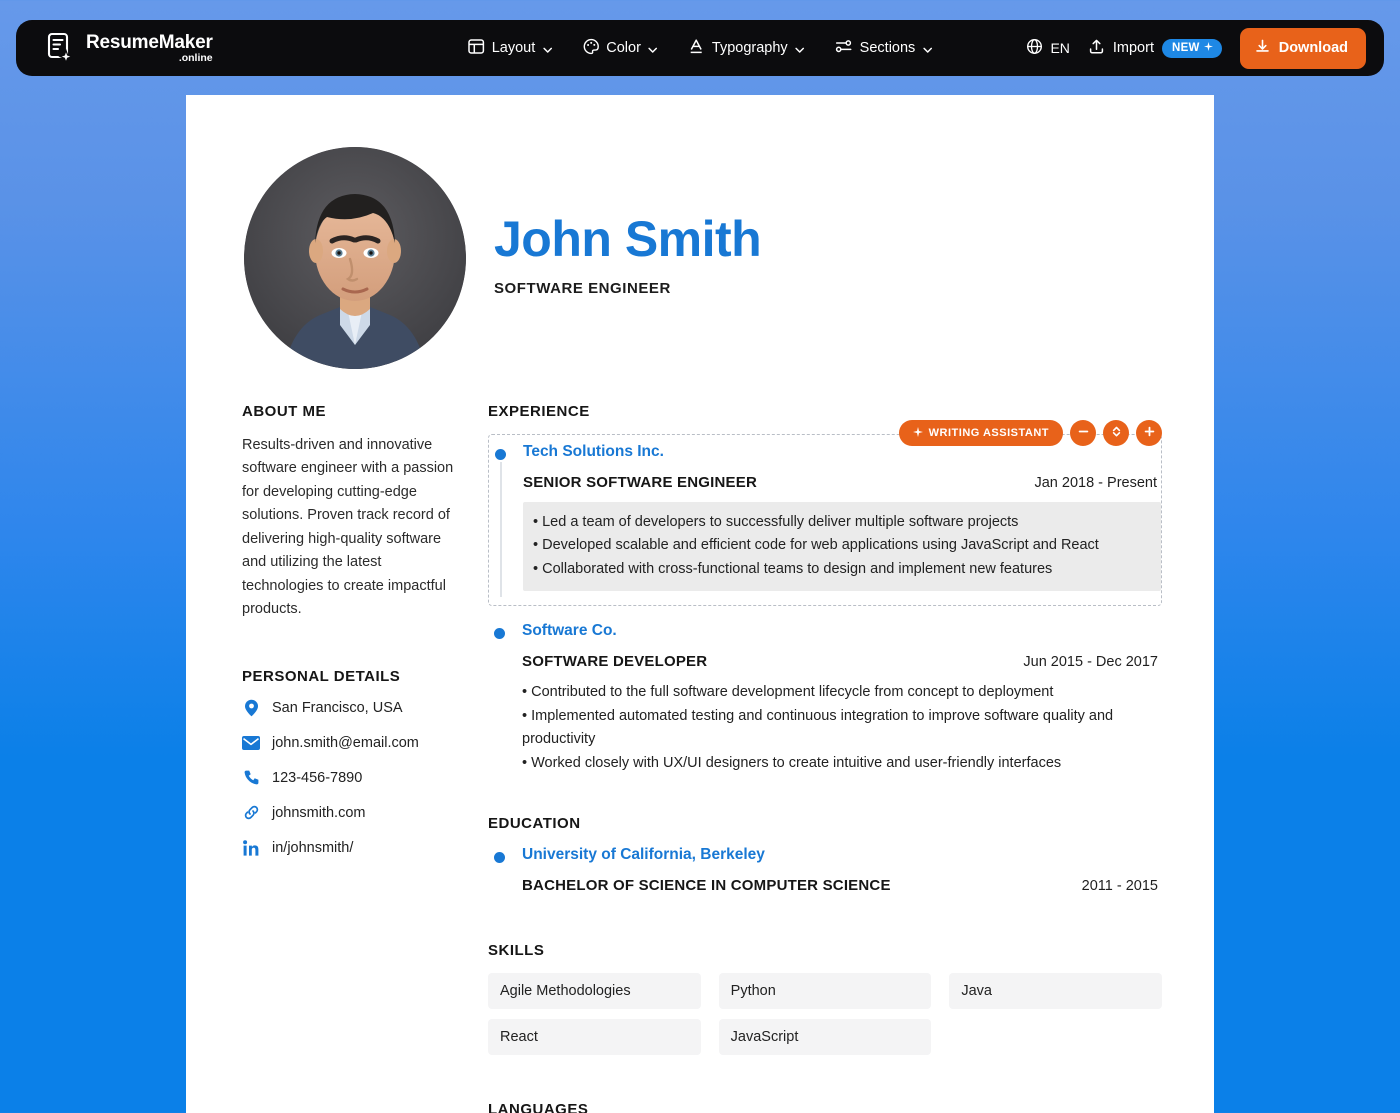 The width and height of the screenshot is (1400, 1113). What do you see at coordinates (1185, 47) in the screenshot?
I see `new-badge-label: NEW` at bounding box center [1185, 47].